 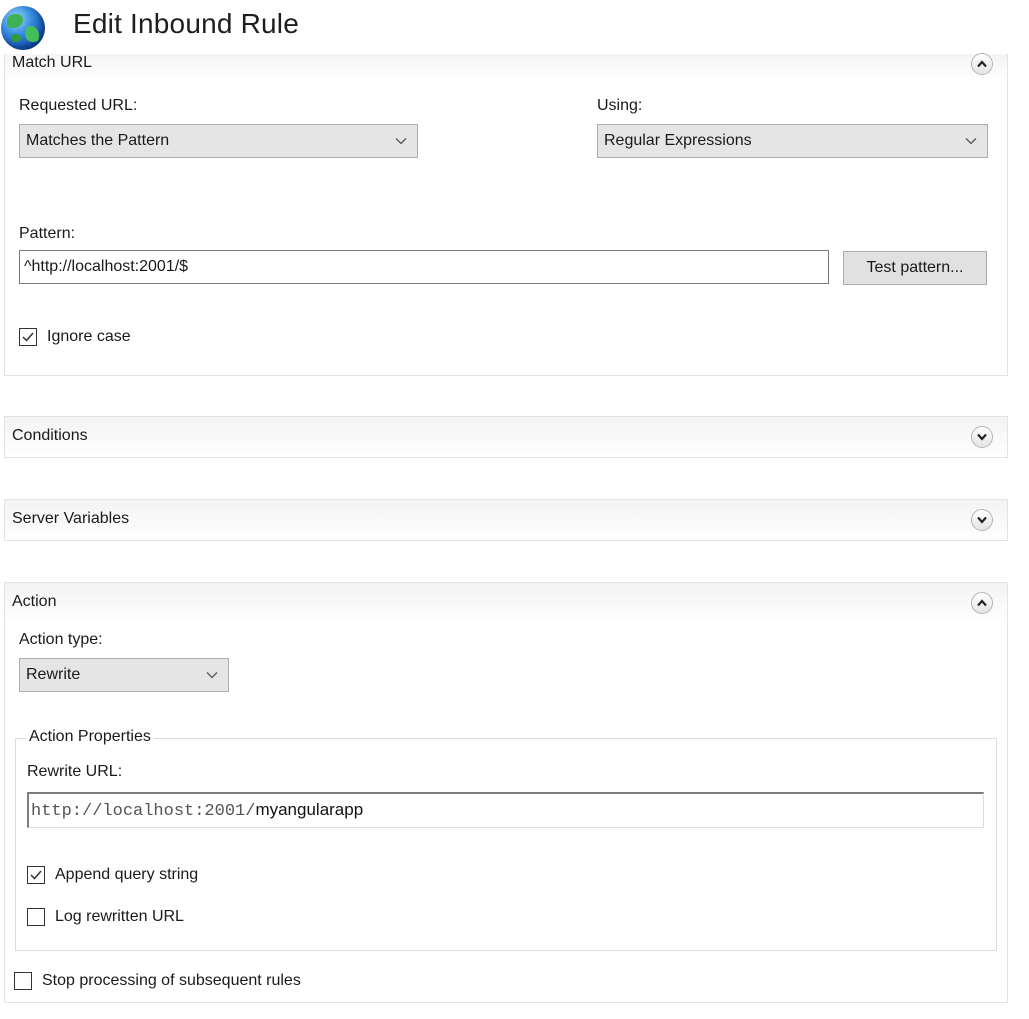 What do you see at coordinates (53, 674) in the screenshot?
I see `action-type-value: Rewrite` at bounding box center [53, 674].